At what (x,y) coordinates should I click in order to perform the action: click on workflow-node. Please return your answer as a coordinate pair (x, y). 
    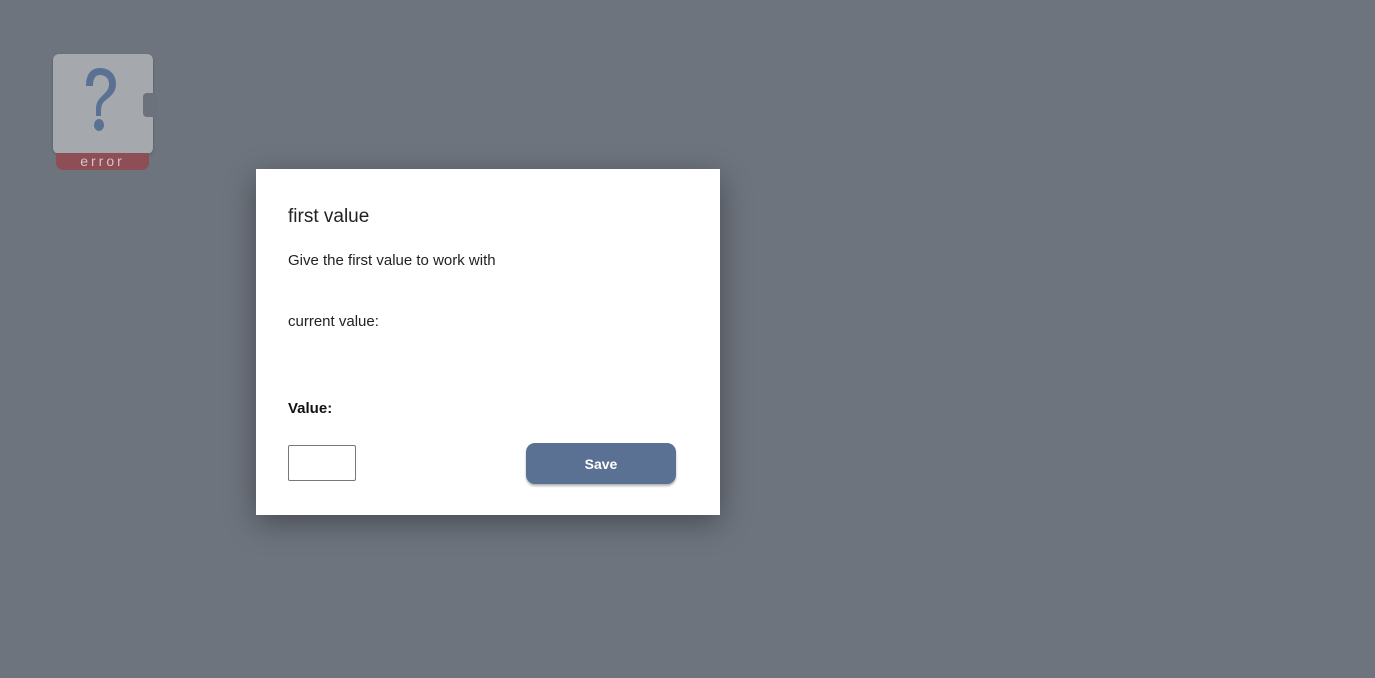
    Looking at the image, I should click on (103, 104).